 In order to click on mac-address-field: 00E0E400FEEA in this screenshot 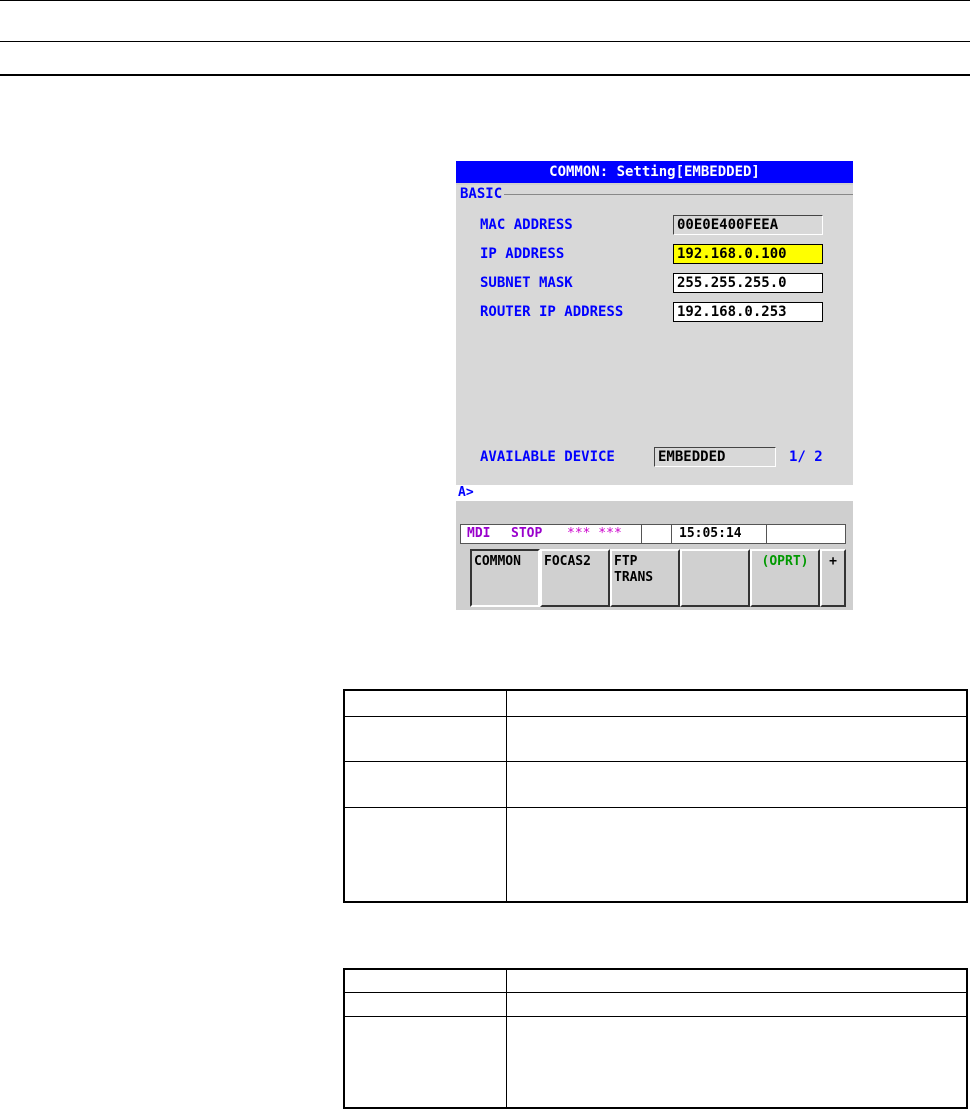, I will do `click(748, 225)`.